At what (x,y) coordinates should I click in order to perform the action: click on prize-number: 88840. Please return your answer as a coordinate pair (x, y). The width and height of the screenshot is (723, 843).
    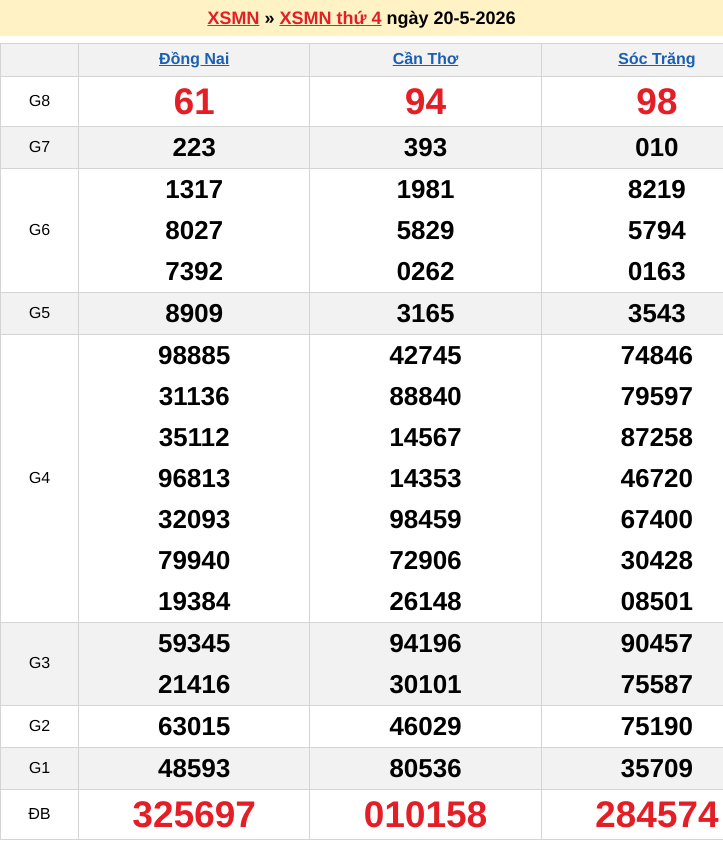
    Looking at the image, I should click on (425, 396).